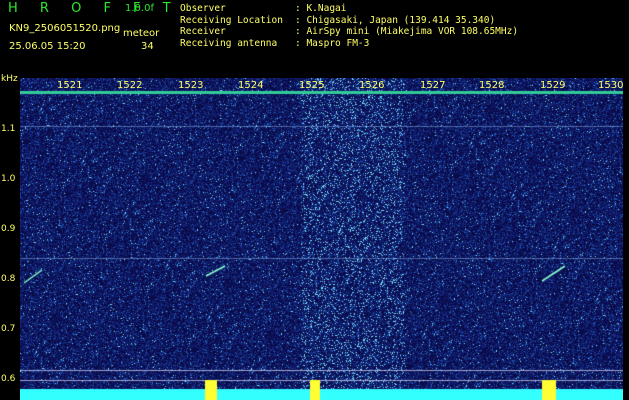 This screenshot has height=400, width=629. Describe the element at coordinates (626, 239) in the screenshot. I see `right-margin` at that location.